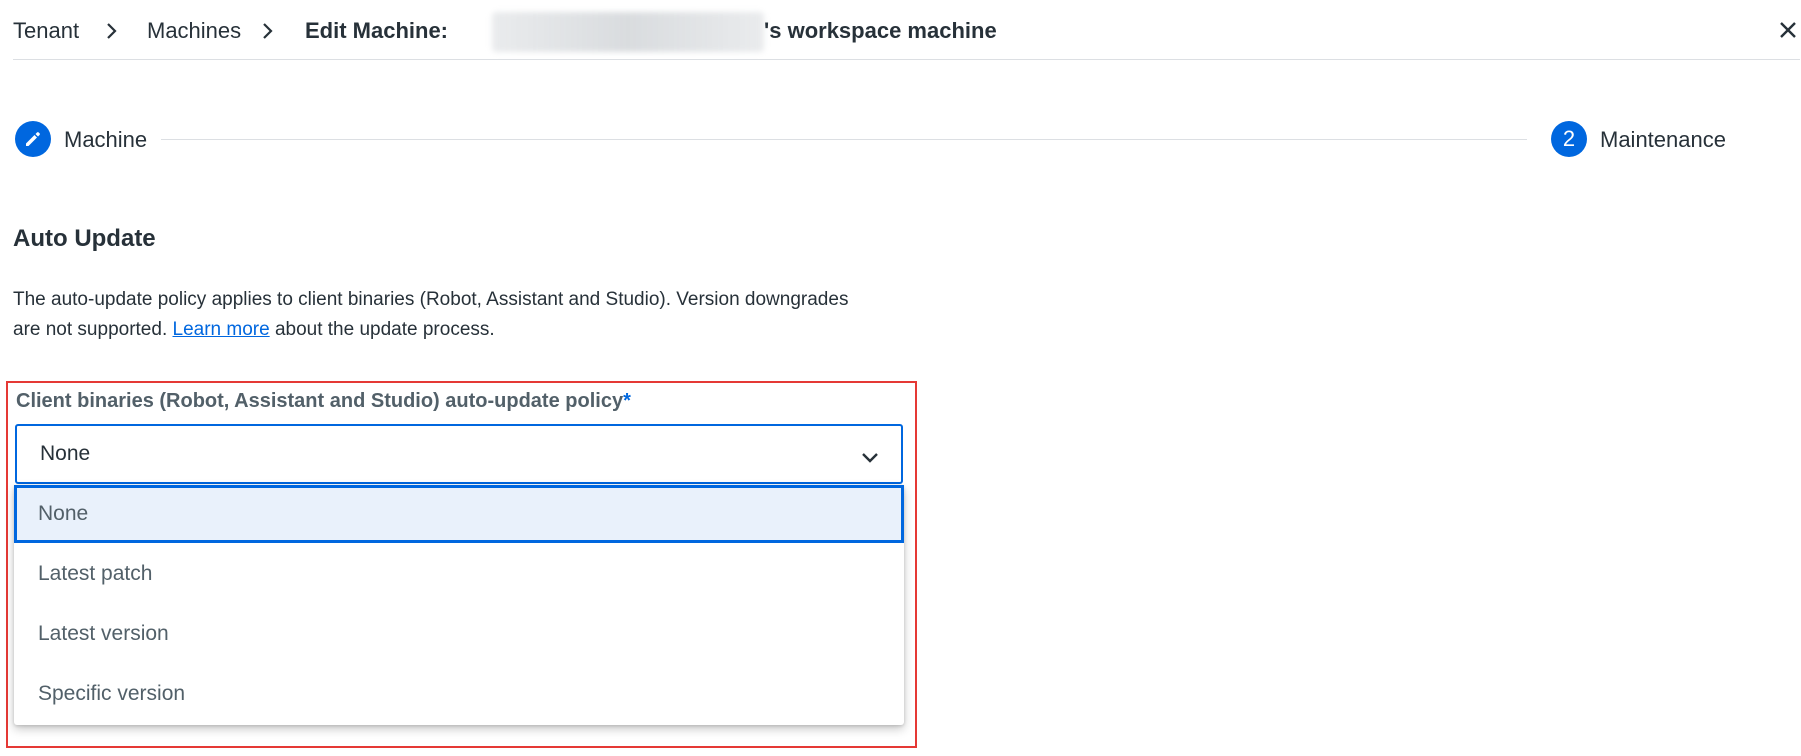 The height and width of the screenshot is (756, 1801). Describe the element at coordinates (880, 30) in the screenshot. I see `breadcrumb-current-suffix: 's workspace machine` at that location.